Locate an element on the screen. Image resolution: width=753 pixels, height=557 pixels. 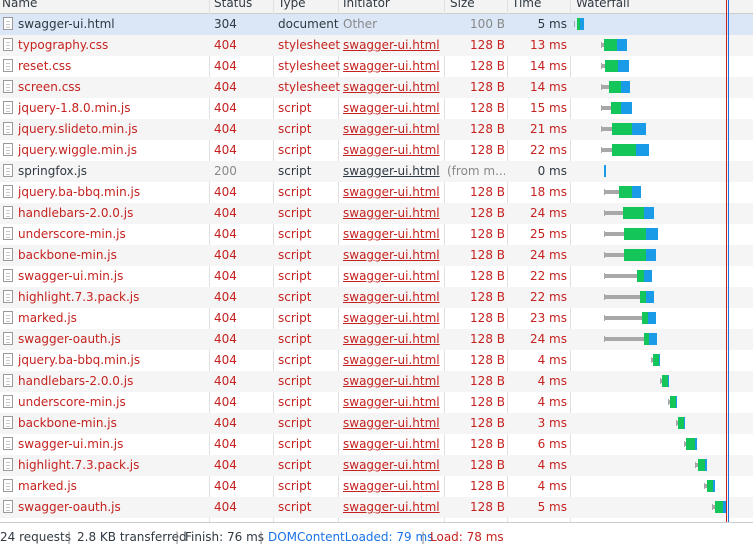
request-row: swagger-ui.html 304 document Other 100 B 5 ms is located at coordinates (376, 24).